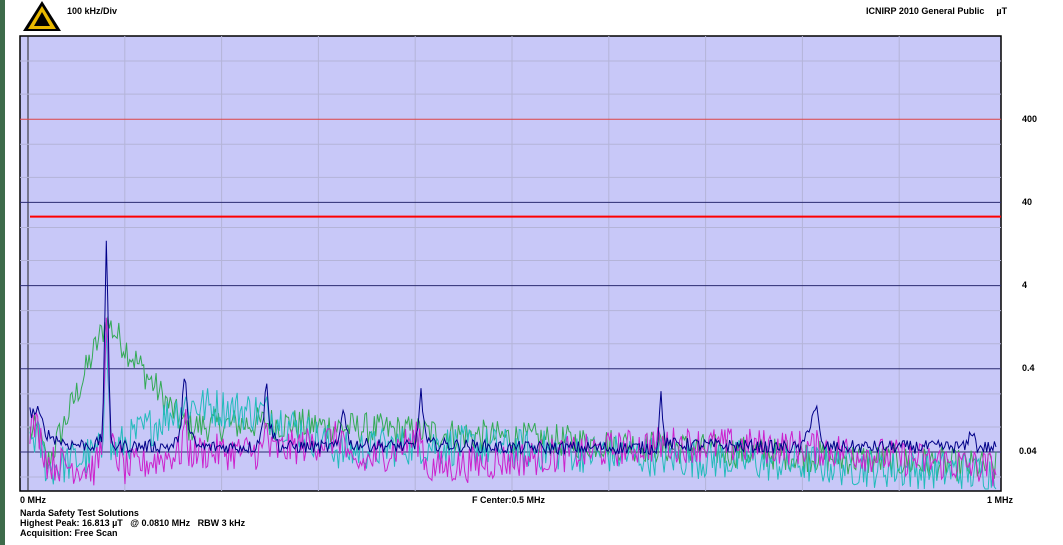  I want to click on x-label-center: F Center:0.5 MHz, so click(509, 500).